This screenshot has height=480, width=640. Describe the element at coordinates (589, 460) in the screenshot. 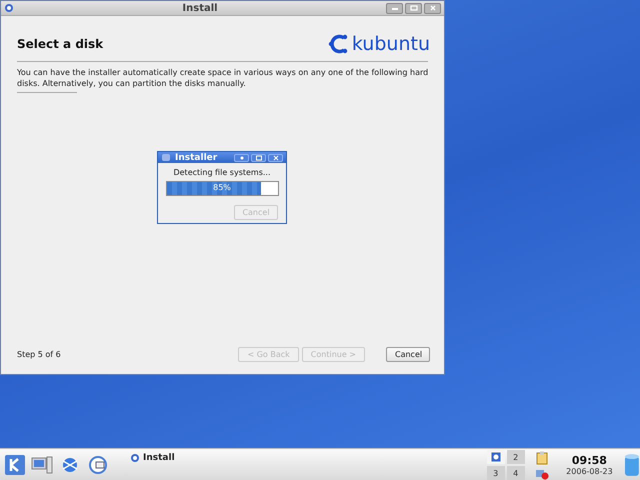

I see `clock-time: 09:58` at that location.